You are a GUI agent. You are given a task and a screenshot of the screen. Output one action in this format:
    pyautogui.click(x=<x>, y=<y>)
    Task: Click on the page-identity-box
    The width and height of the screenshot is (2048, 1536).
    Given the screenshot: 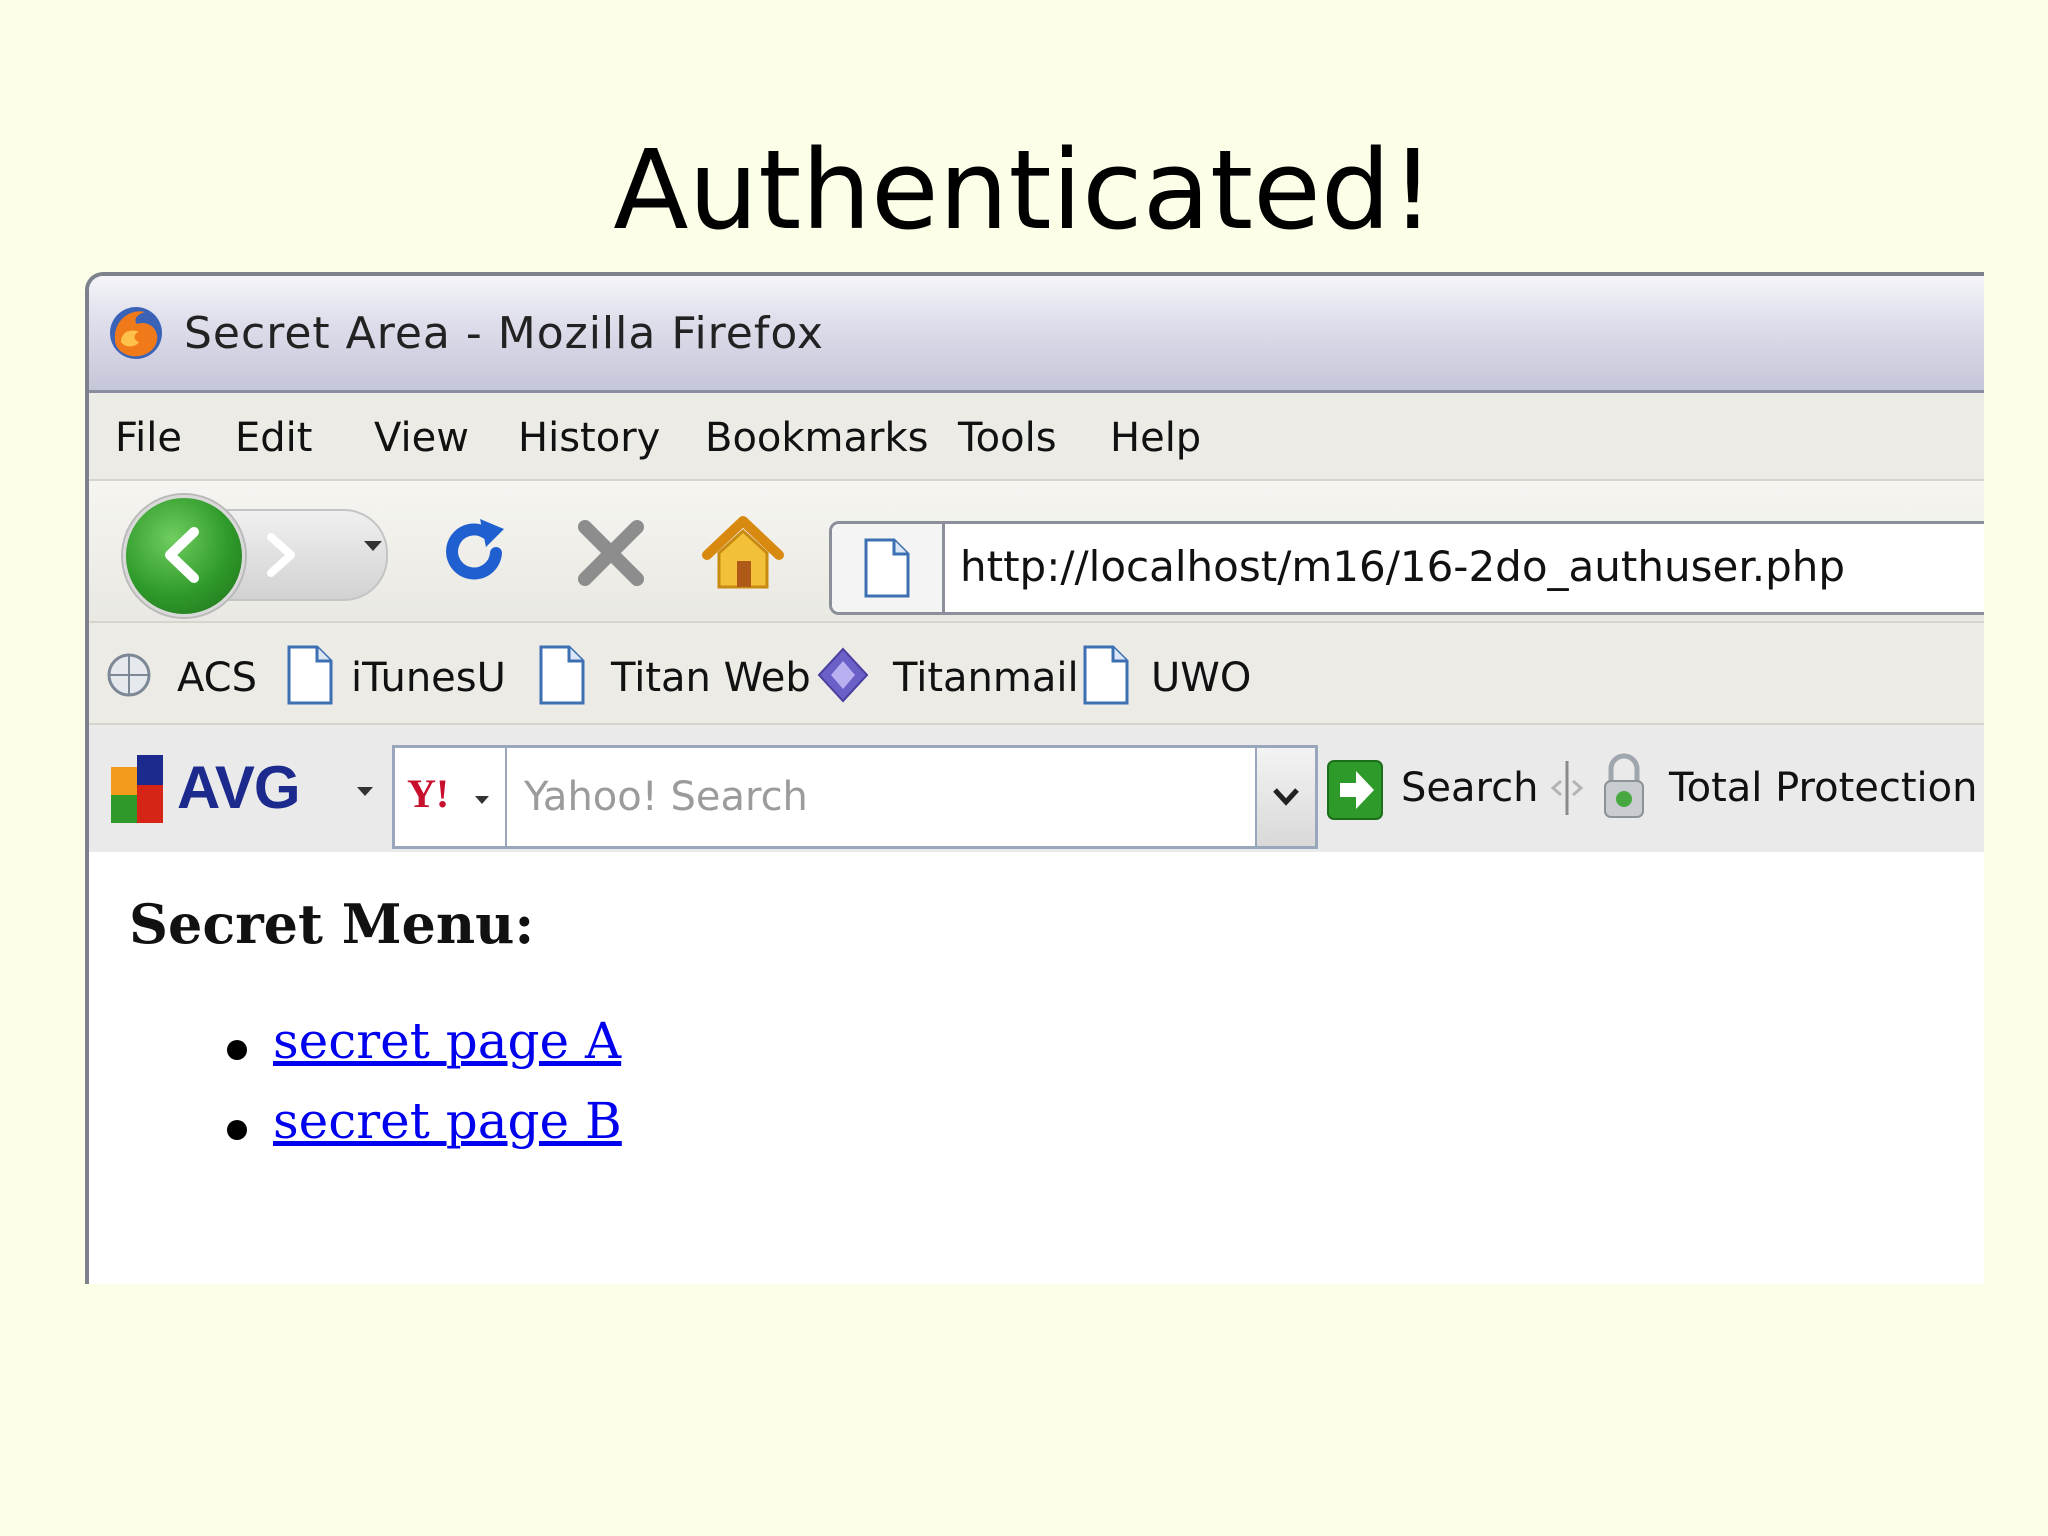 What is the action you would take?
    pyautogui.click(x=888, y=568)
    